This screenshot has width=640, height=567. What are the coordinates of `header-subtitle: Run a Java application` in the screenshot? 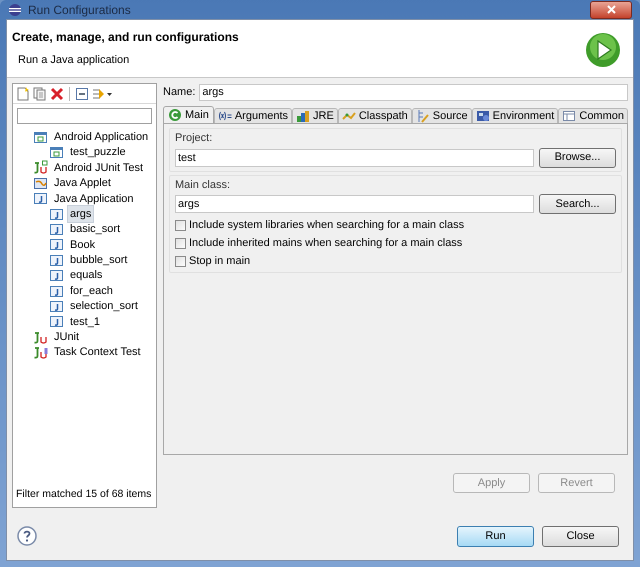 It's located at (73, 60).